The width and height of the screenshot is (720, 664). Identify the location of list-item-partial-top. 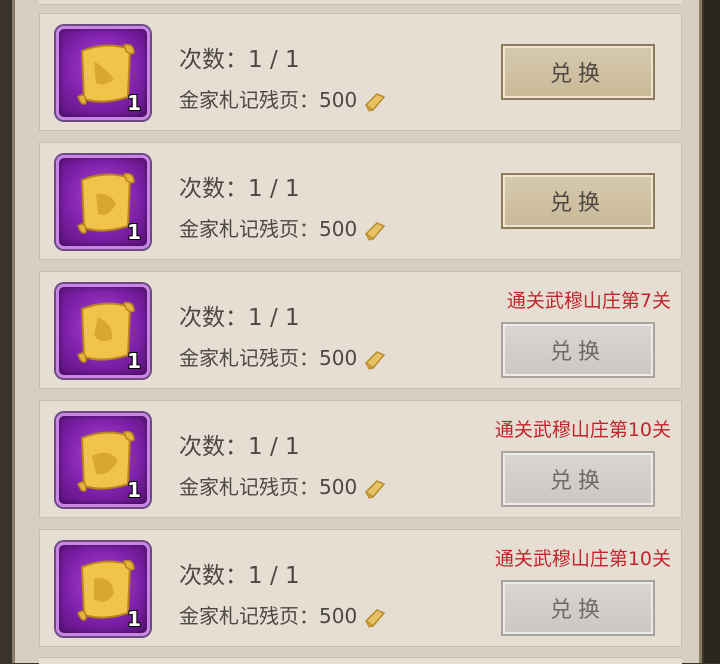
(360, 2).